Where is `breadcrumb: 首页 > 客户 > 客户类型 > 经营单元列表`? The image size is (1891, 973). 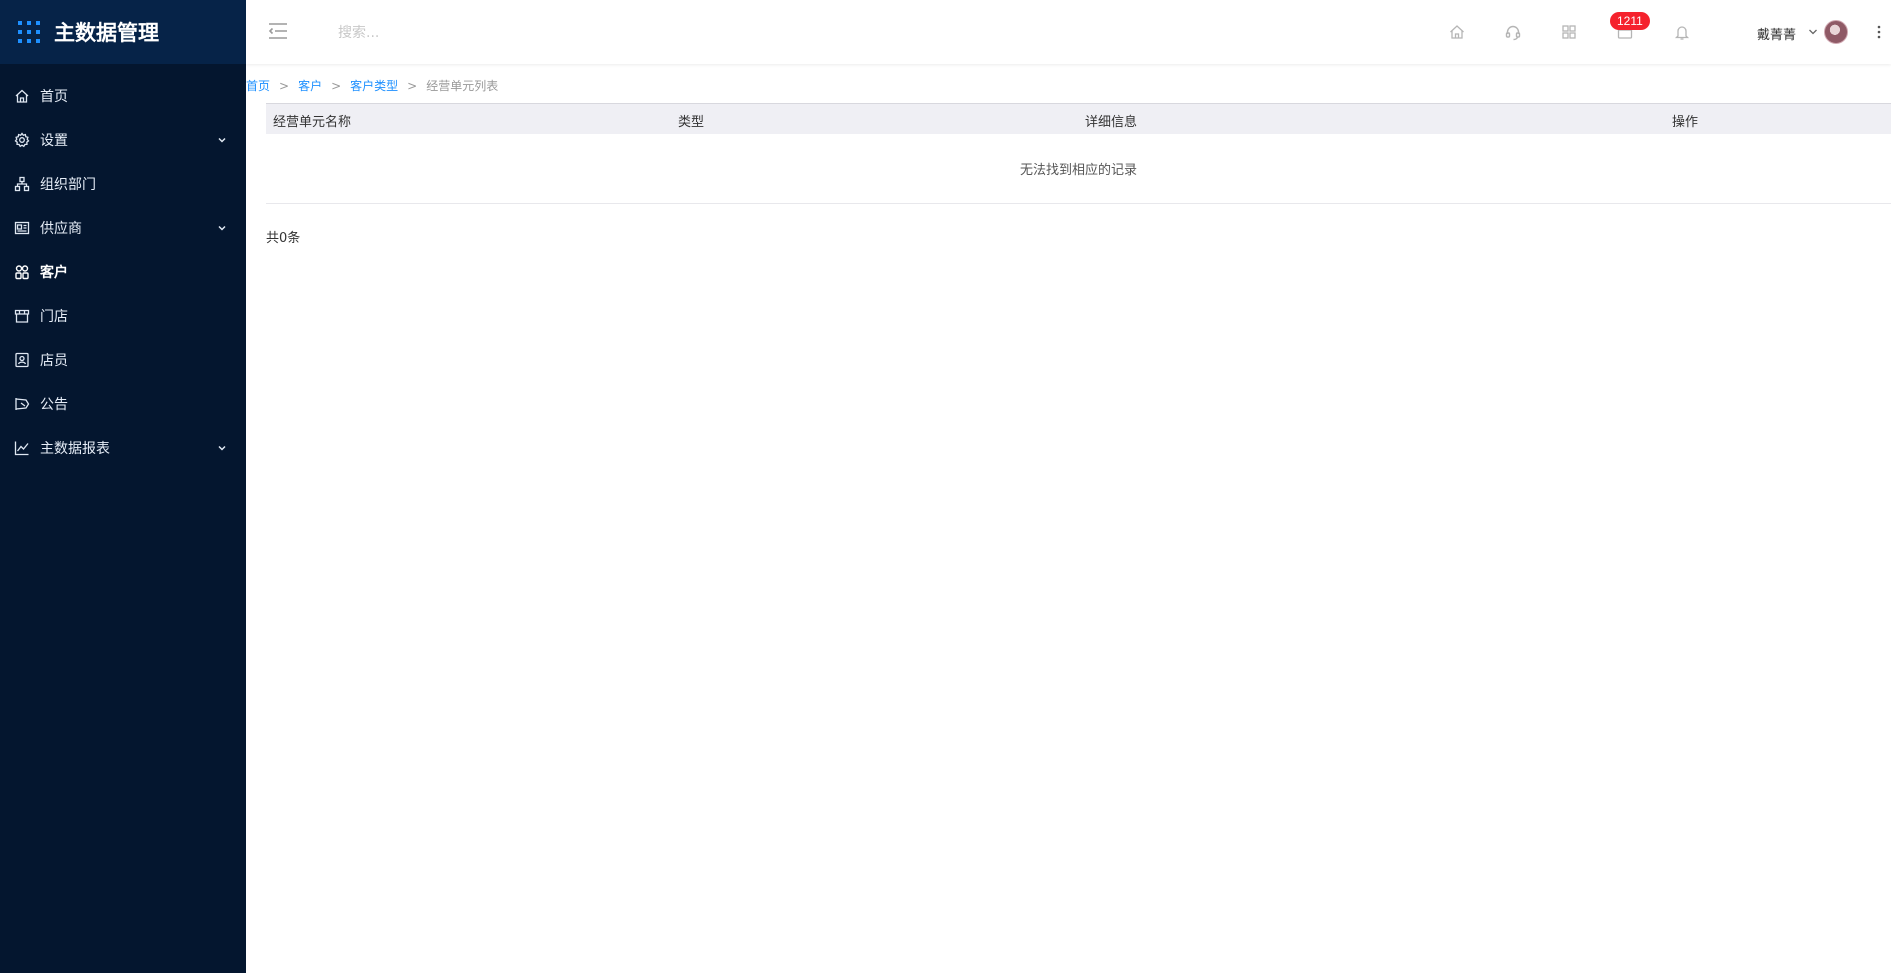 breadcrumb: 首页 > 客户 > 客户类型 > 经营单元列表 is located at coordinates (372, 85).